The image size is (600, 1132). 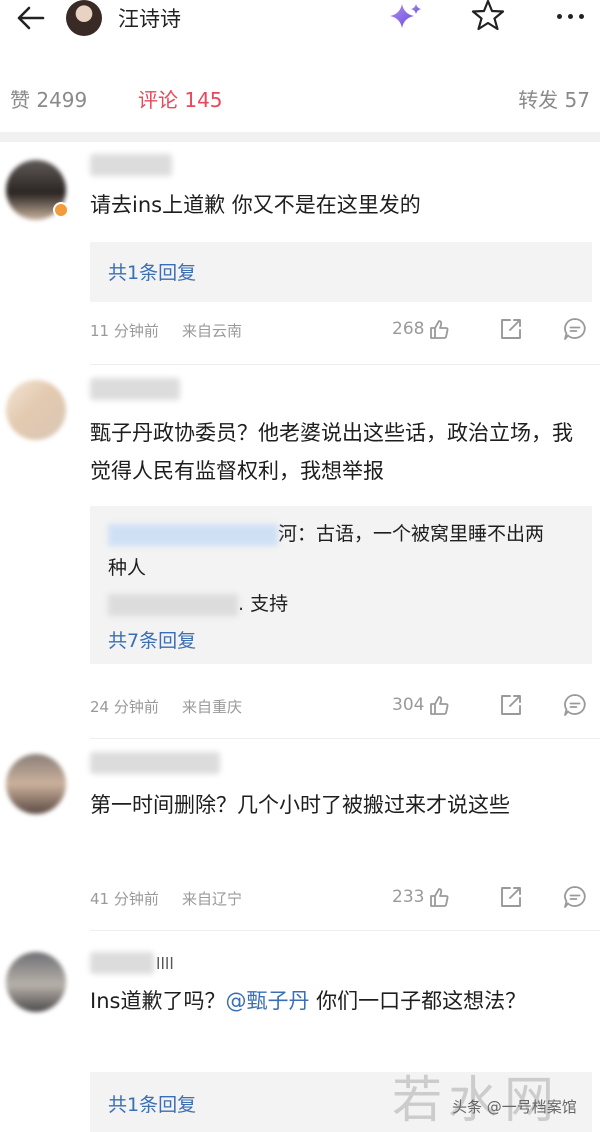 What do you see at coordinates (212, 899) in the screenshot?
I see `location: 来自辽宁` at bounding box center [212, 899].